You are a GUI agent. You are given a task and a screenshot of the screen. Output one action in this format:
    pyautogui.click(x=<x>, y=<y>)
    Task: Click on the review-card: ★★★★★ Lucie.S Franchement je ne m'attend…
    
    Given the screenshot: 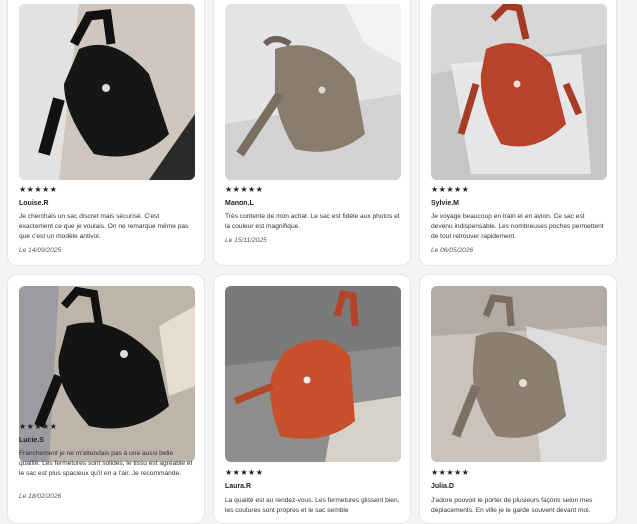 What is the action you would take?
    pyautogui.click(x=106, y=399)
    